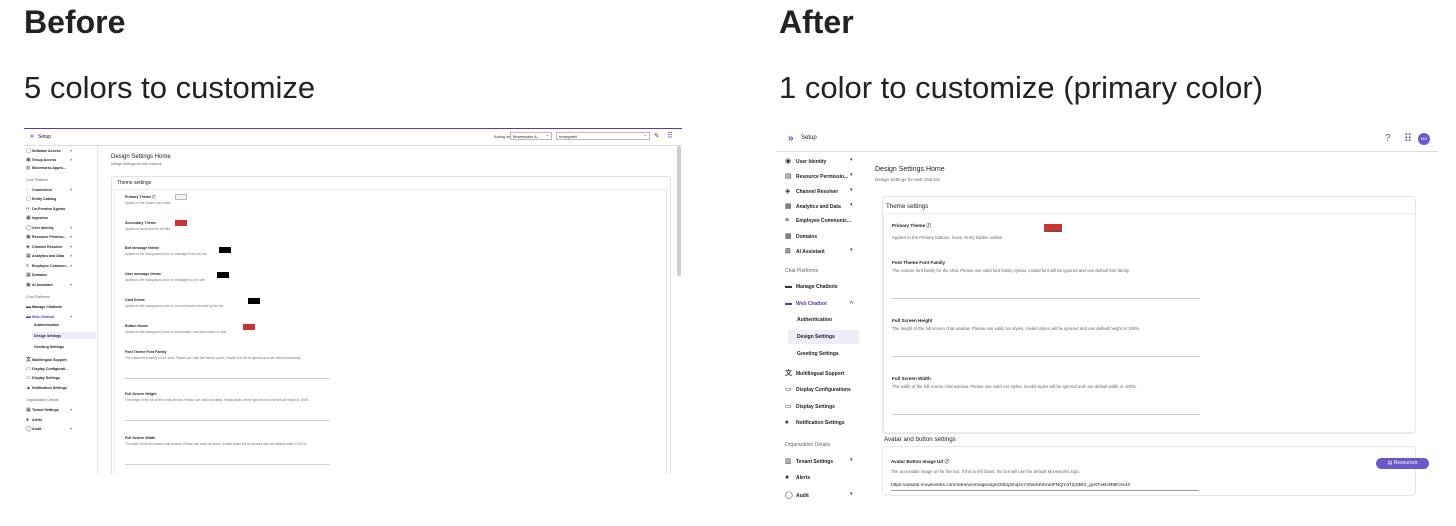 The image size is (1456, 526). Describe the element at coordinates (1424, 139) in the screenshot. I see `avatar: MO` at that location.